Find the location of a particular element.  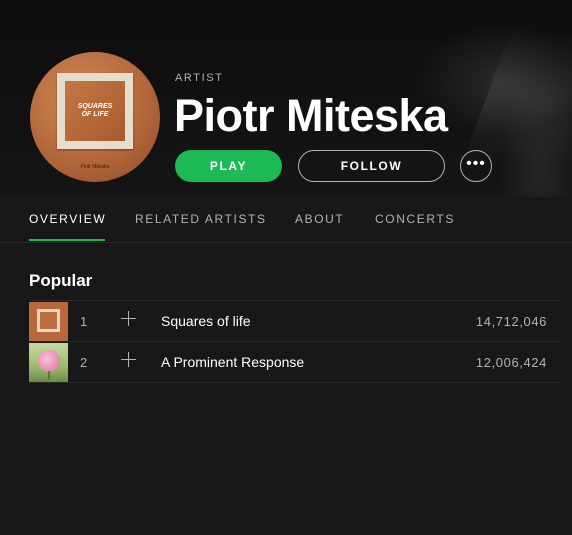

avatar-cover-text: SQUARES OF LIFE is located at coordinates (95, 110).